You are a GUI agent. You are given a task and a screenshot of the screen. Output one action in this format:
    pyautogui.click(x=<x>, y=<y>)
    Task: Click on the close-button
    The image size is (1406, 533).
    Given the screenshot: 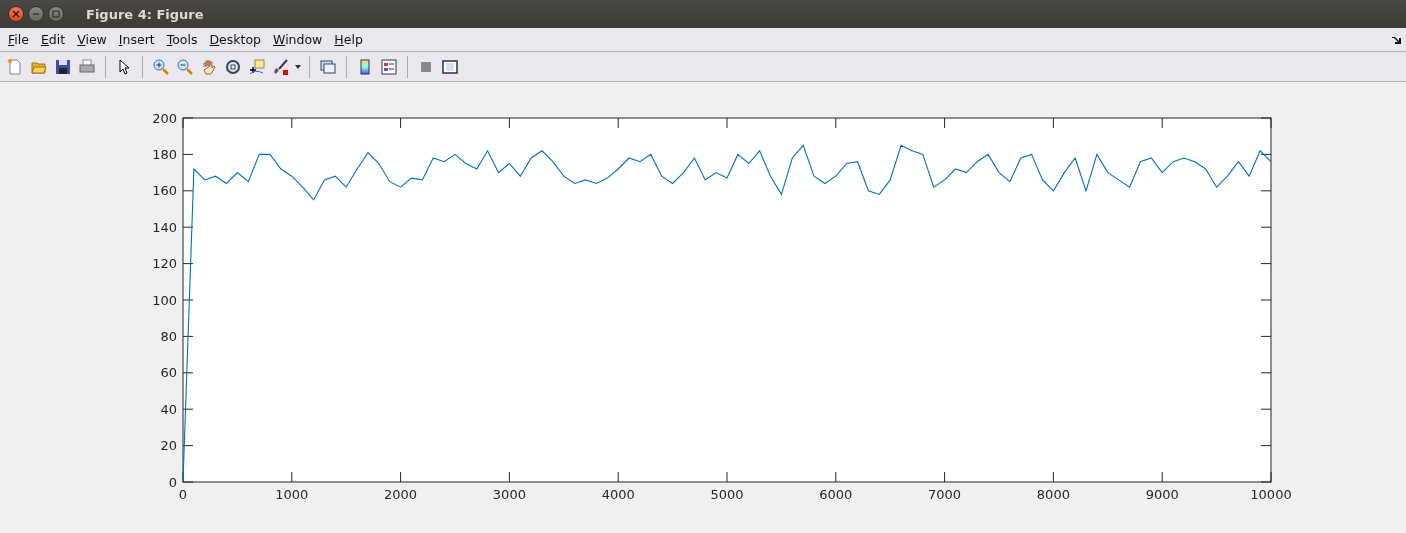 What is the action you would take?
    pyautogui.click(x=16, y=14)
    